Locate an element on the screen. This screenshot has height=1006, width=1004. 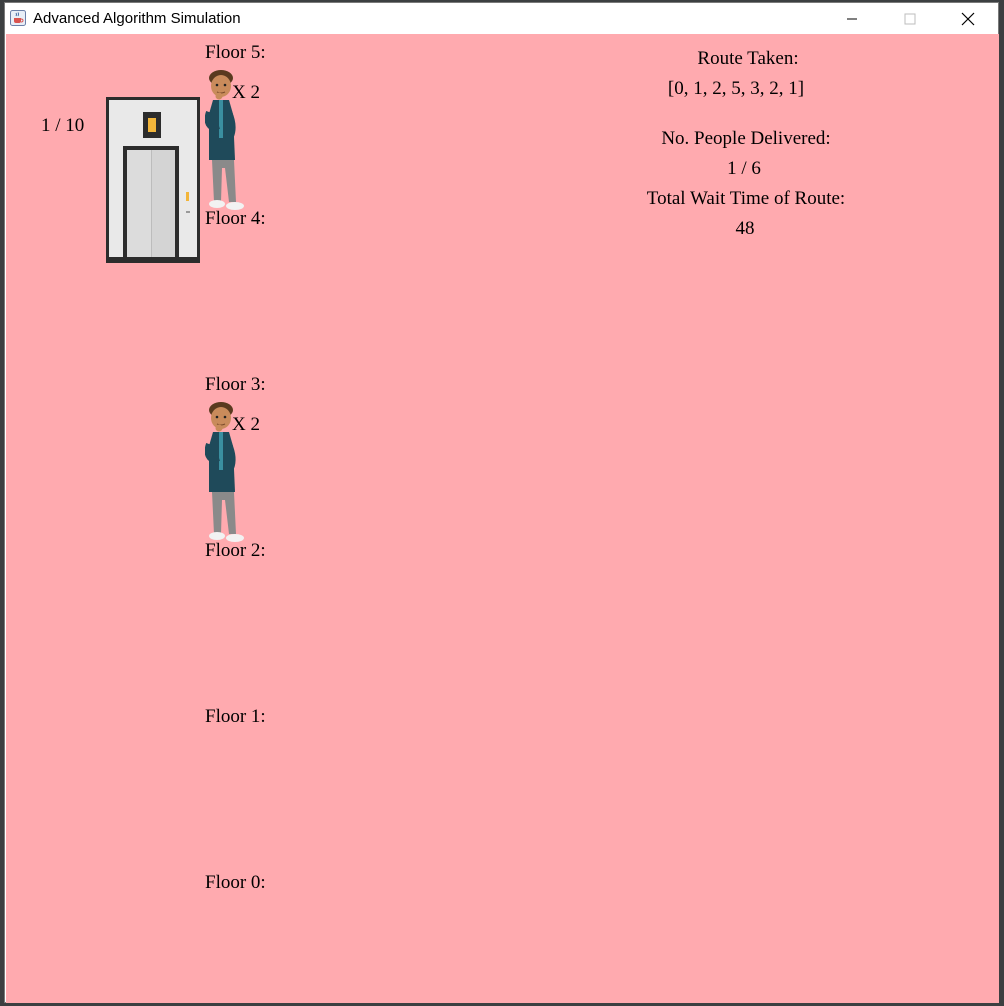
elevator-capacity: 1 / 10 is located at coordinates (63, 125).